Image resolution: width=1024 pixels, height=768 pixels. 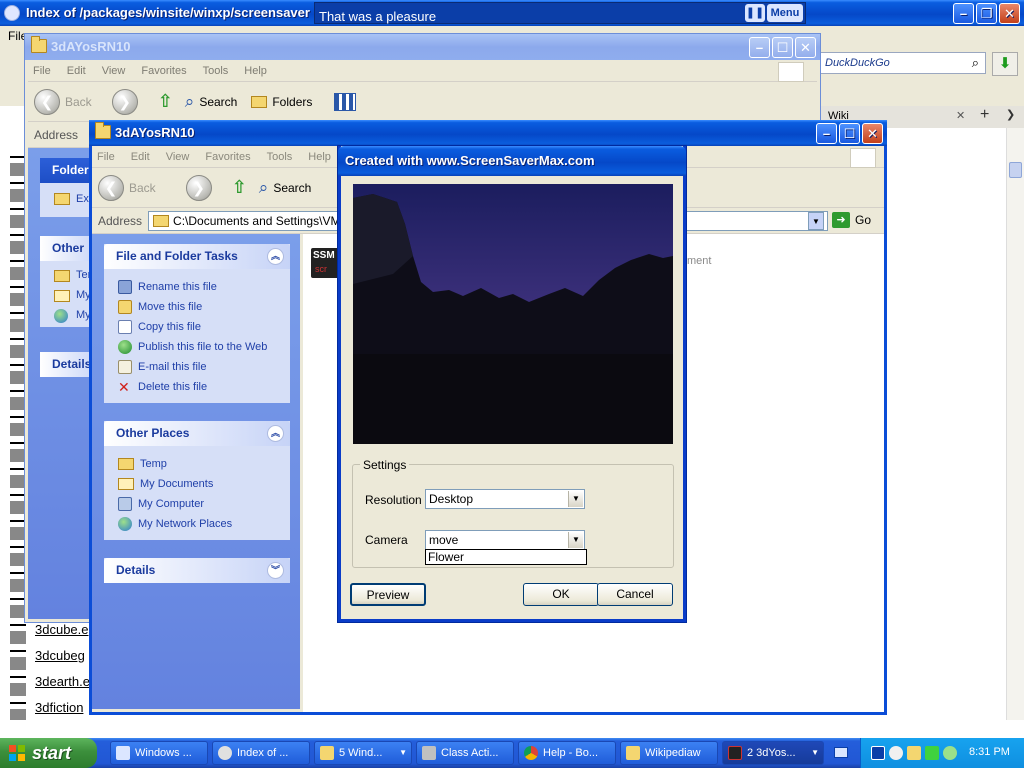 What do you see at coordinates (123, 753) in the screenshot?
I see `window-icon` at bounding box center [123, 753].